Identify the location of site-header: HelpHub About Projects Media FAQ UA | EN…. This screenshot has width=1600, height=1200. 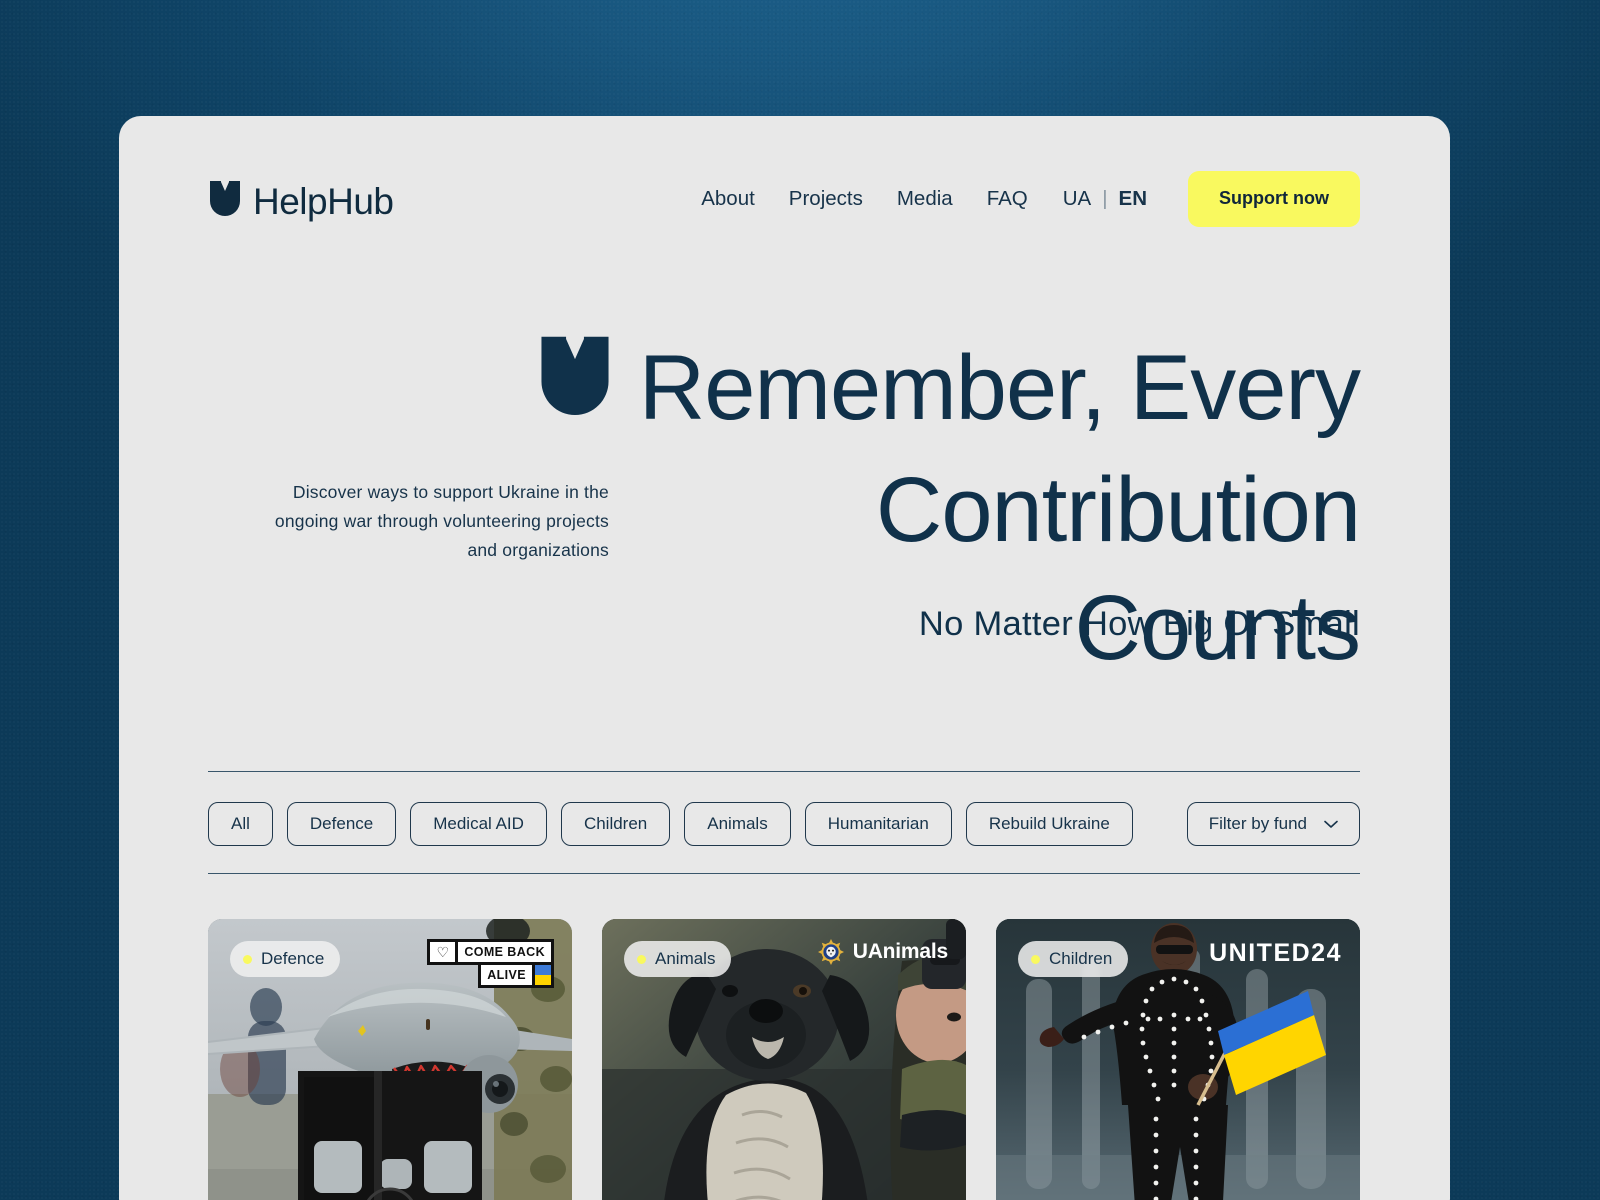
(784, 198).